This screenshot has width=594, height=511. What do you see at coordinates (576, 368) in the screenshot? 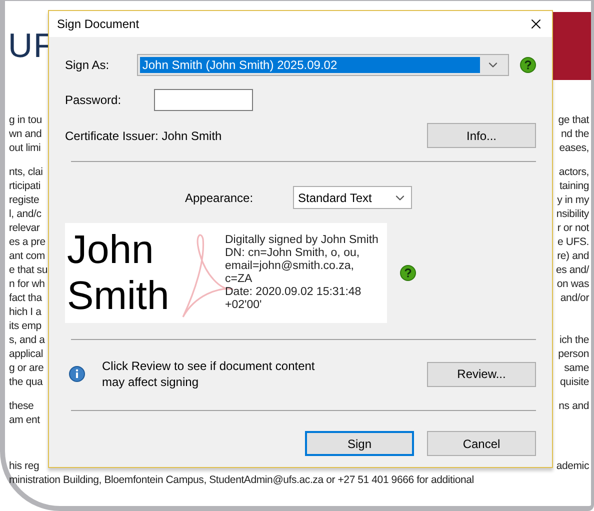
I see `document-text: same` at bounding box center [576, 368].